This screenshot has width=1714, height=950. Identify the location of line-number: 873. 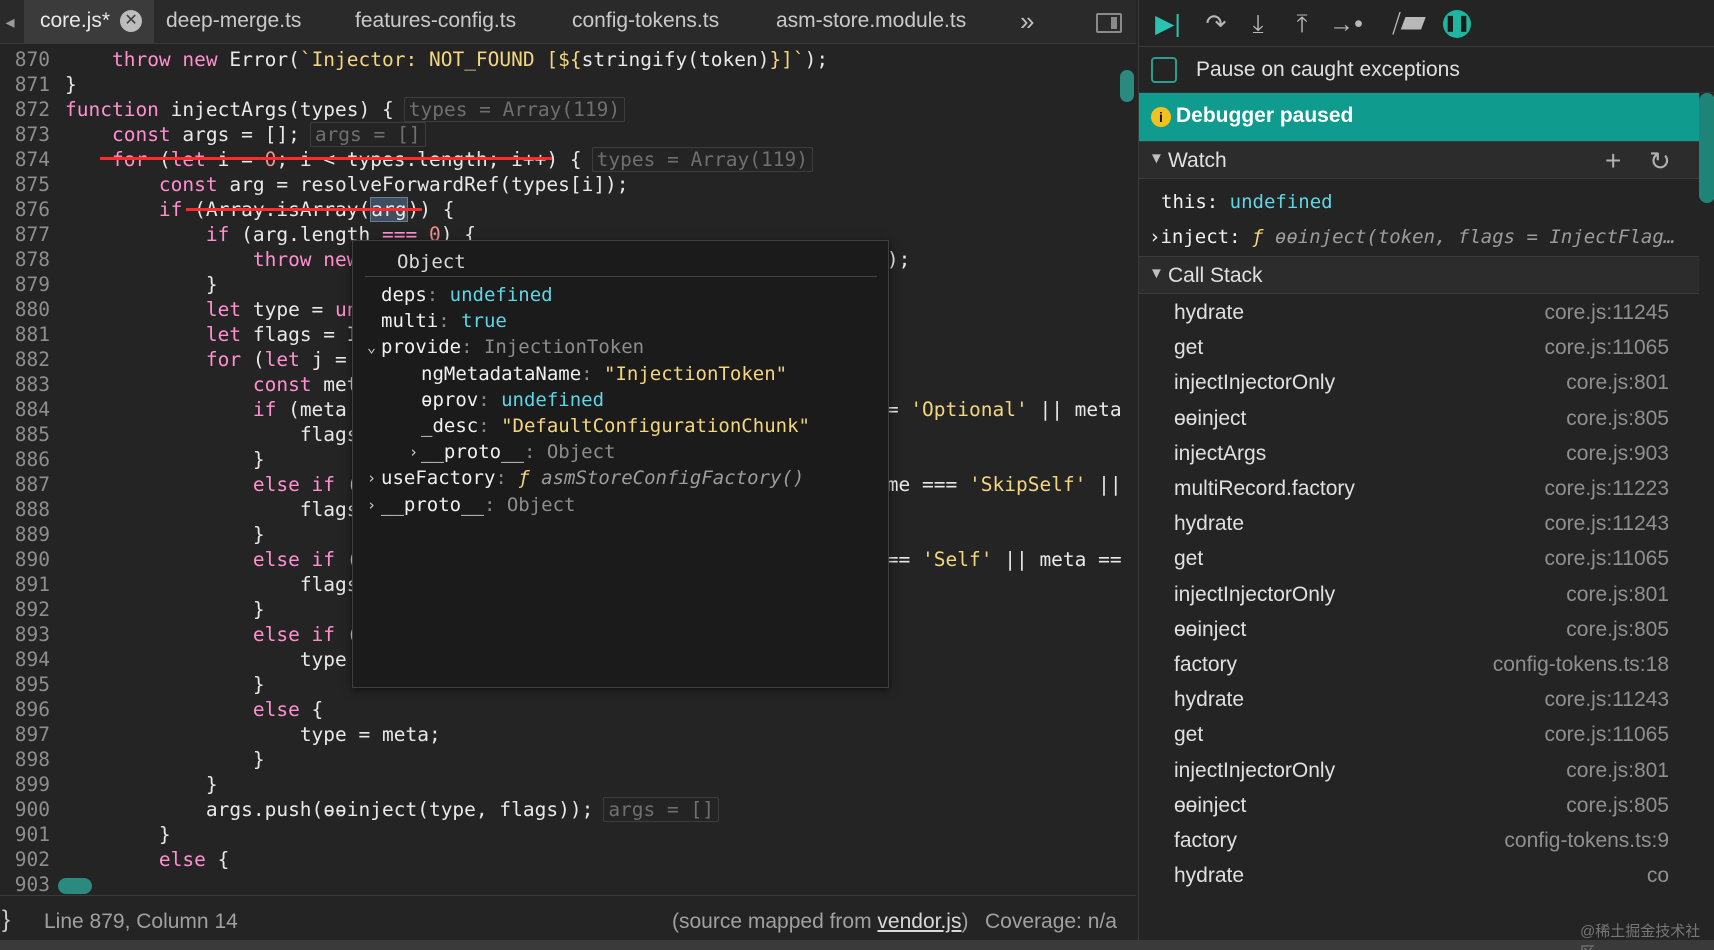
(25, 134).